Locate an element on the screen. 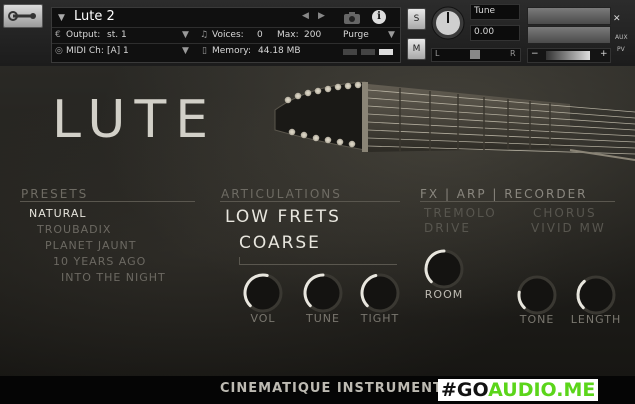 The height and width of the screenshot is (404, 635). preset-item: PLANET JAUNT is located at coordinates (91, 245).